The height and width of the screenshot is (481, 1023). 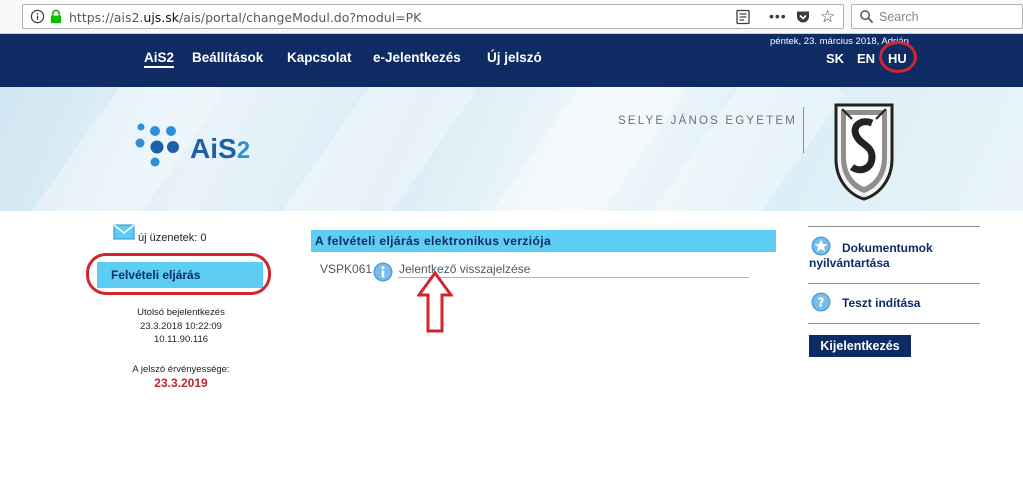 I want to click on reader-view-icon, so click(x=743, y=17).